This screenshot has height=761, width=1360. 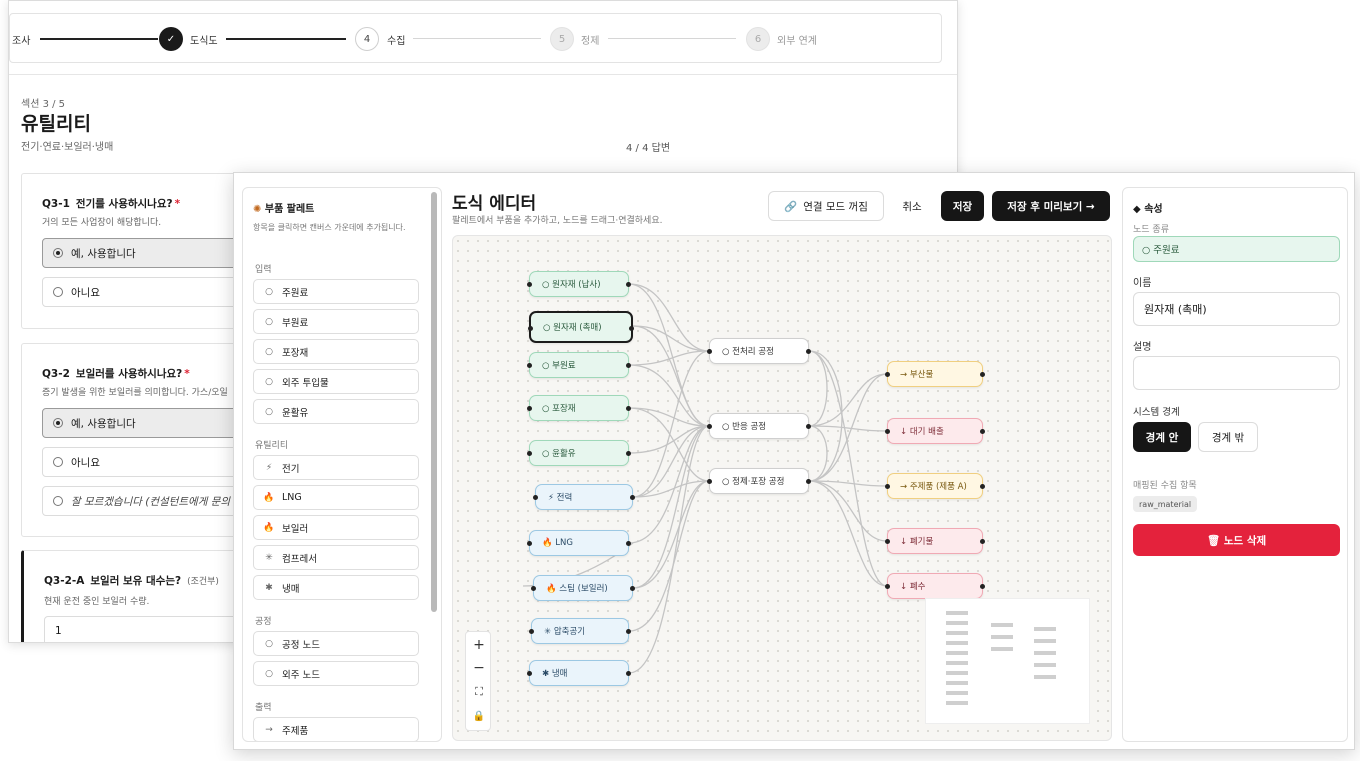 I want to click on step-label-diagram: 도식도, so click(x=204, y=39).